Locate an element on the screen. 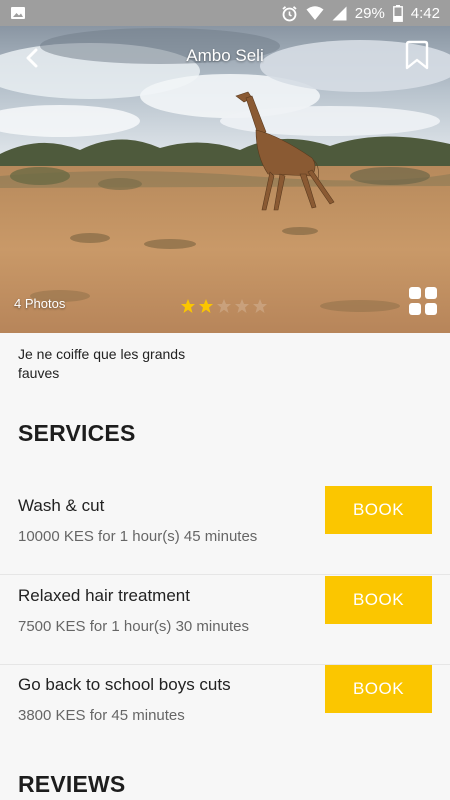  page-title: Ambo Seli is located at coordinates (225, 55).